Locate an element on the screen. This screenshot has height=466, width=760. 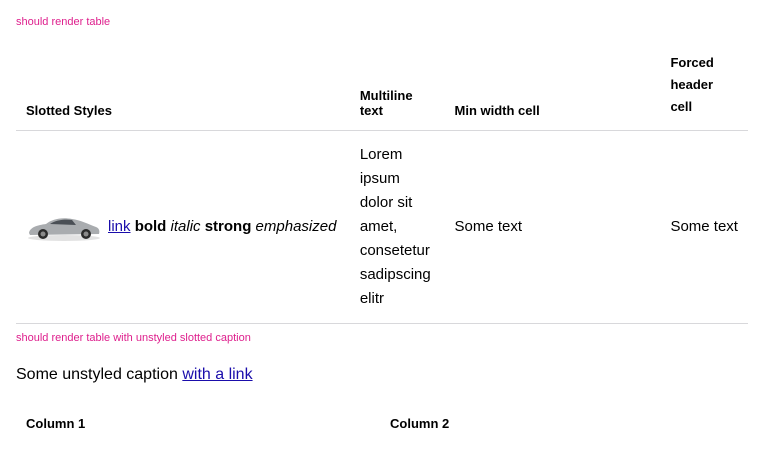
header-multiline-text: Multiline text is located at coordinates (397, 91).